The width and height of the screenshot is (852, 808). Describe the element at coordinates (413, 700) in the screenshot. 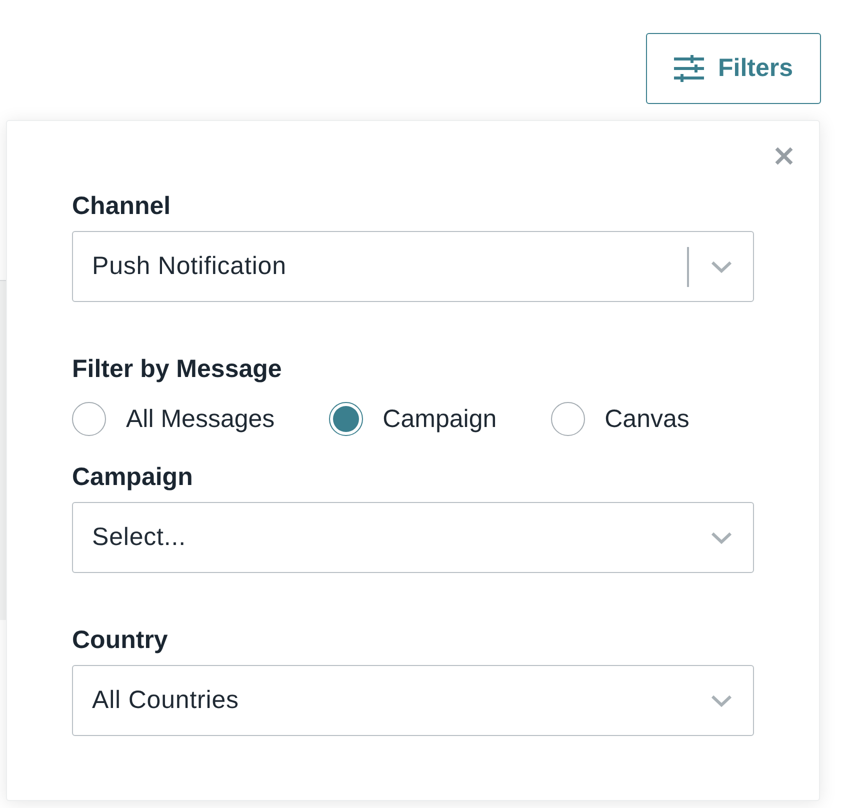

I see `dropdown-field: All Countries` at that location.